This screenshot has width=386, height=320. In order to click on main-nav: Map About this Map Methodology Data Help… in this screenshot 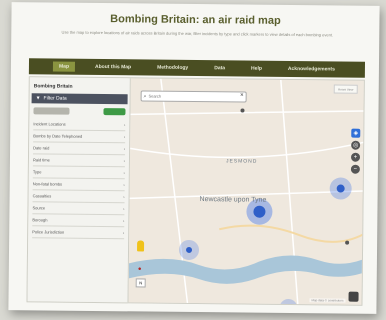, I will do `click(197, 68)`.